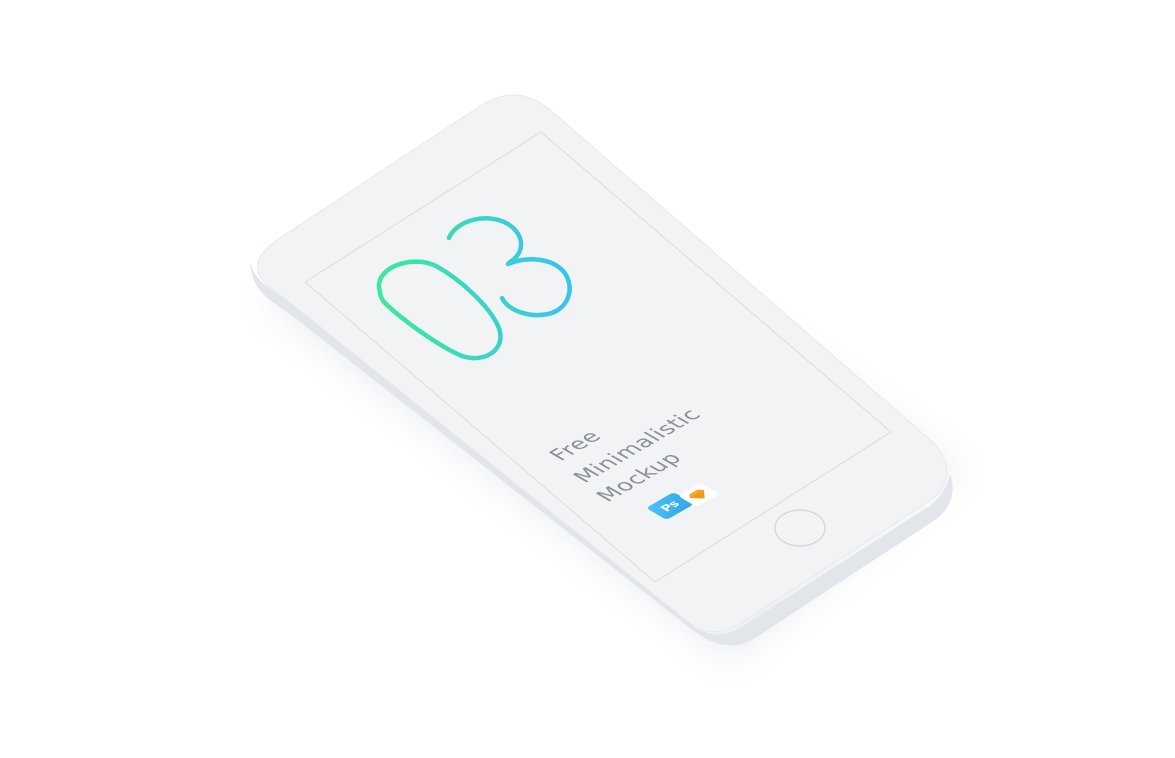 This screenshot has width=1175, height=758. Describe the element at coordinates (670, 506) in the screenshot. I see `photoshop-icon: Ps` at that location.